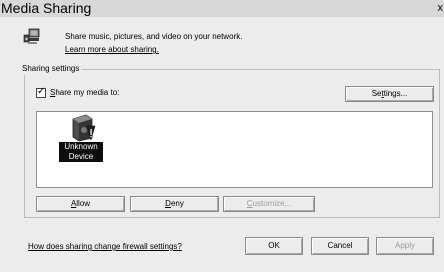 This screenshot has width=444, height=272. I want to click on ok-button: OK, so click(274, 246).